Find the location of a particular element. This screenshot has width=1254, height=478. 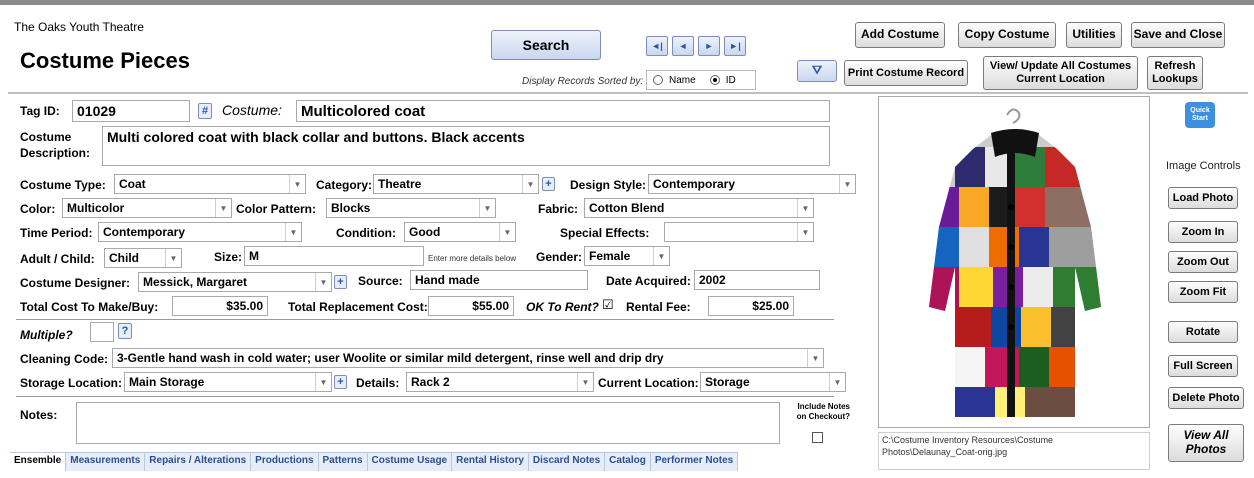

tab-costume-usage: Costume Usage is located at coordinates (410, 462).